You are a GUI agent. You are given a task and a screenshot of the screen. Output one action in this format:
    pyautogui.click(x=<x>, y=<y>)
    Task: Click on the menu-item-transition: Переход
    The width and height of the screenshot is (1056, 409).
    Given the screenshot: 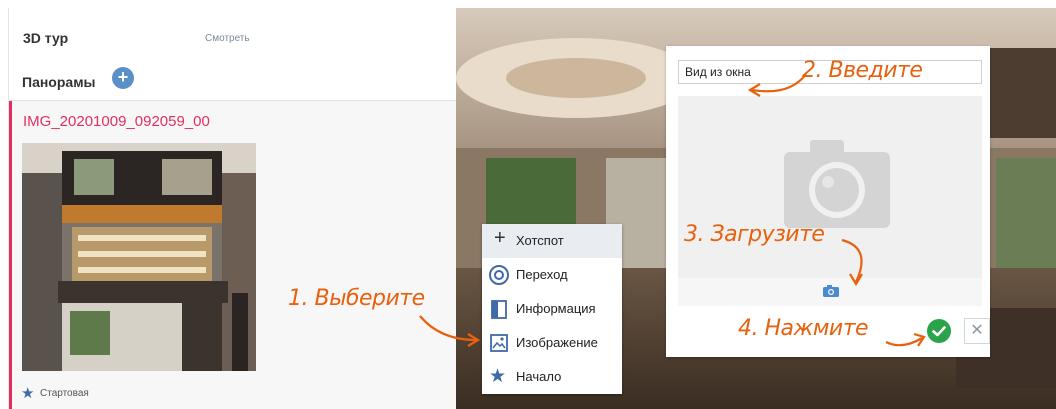 What is the action you would take?
    pyautogui.click(x=552, y=275)
    